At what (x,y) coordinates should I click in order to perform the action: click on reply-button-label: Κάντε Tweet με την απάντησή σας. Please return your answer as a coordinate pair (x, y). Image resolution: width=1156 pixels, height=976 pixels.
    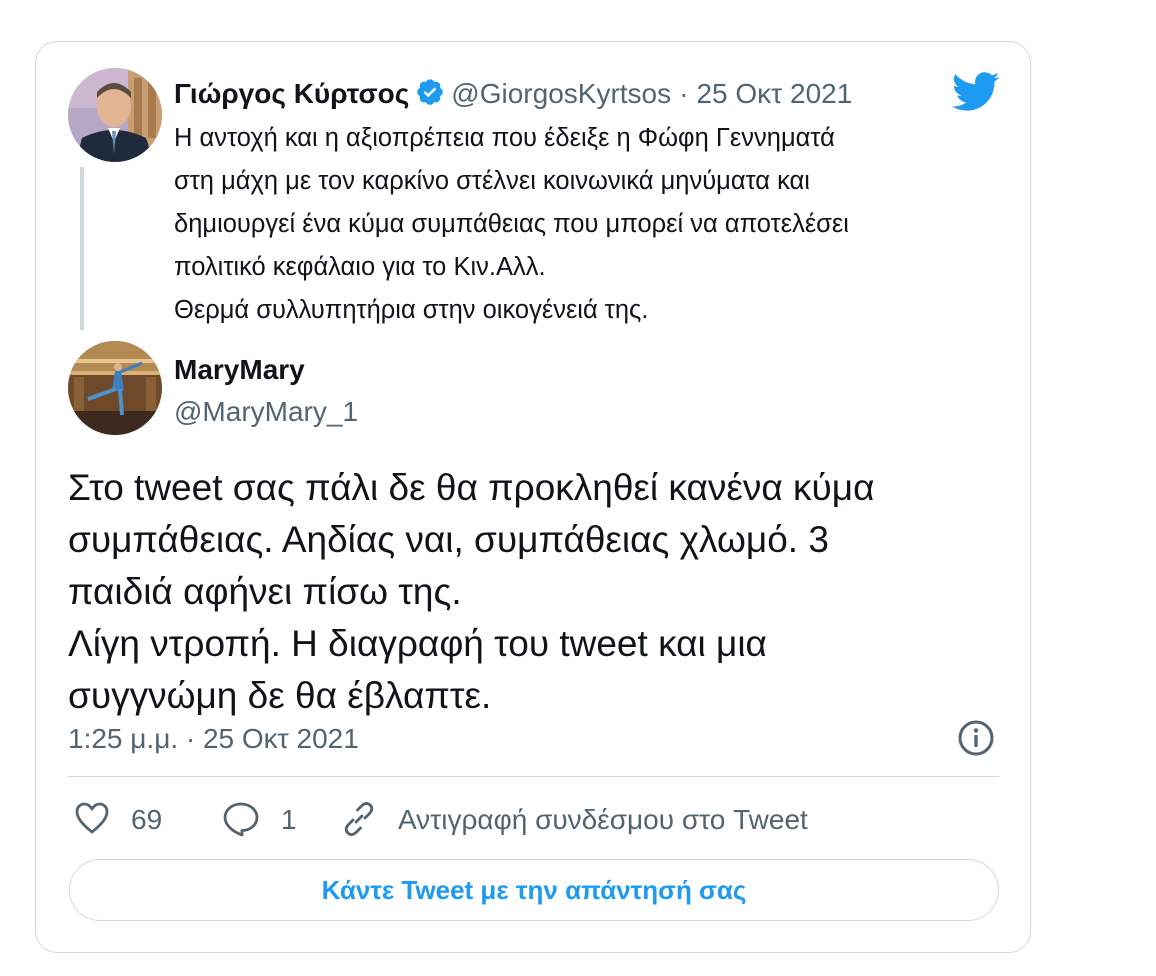
    Looking at the image, I should click on (534, 889).